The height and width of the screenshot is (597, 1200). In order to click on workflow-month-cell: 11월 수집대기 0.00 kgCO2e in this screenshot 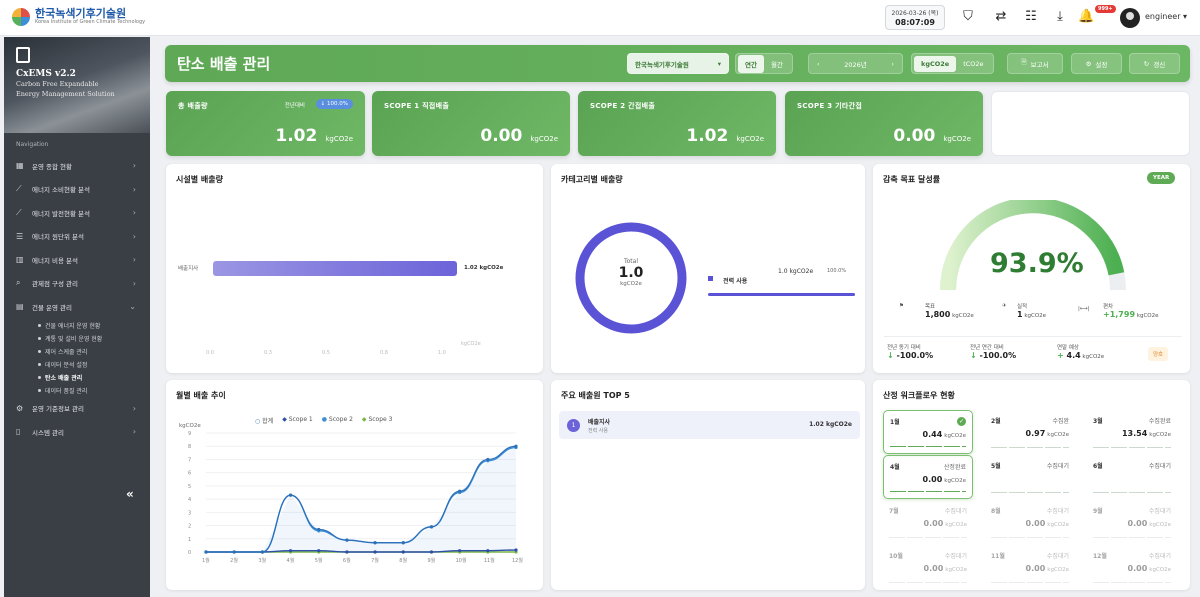, I will do `click(1030, 567)`.